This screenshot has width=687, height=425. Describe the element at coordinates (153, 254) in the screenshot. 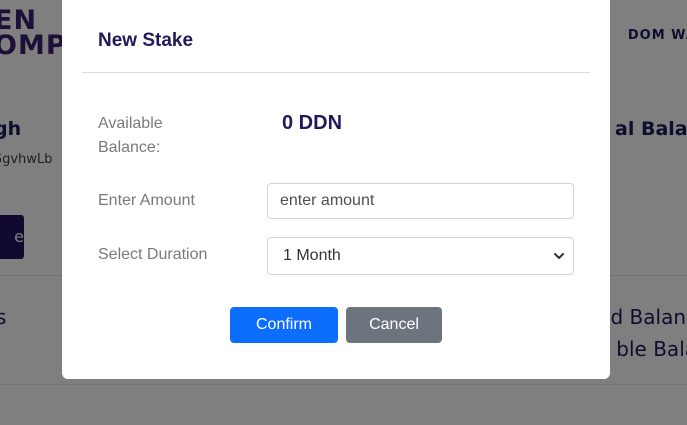

I see `duration-label: Select Duration` at that location.